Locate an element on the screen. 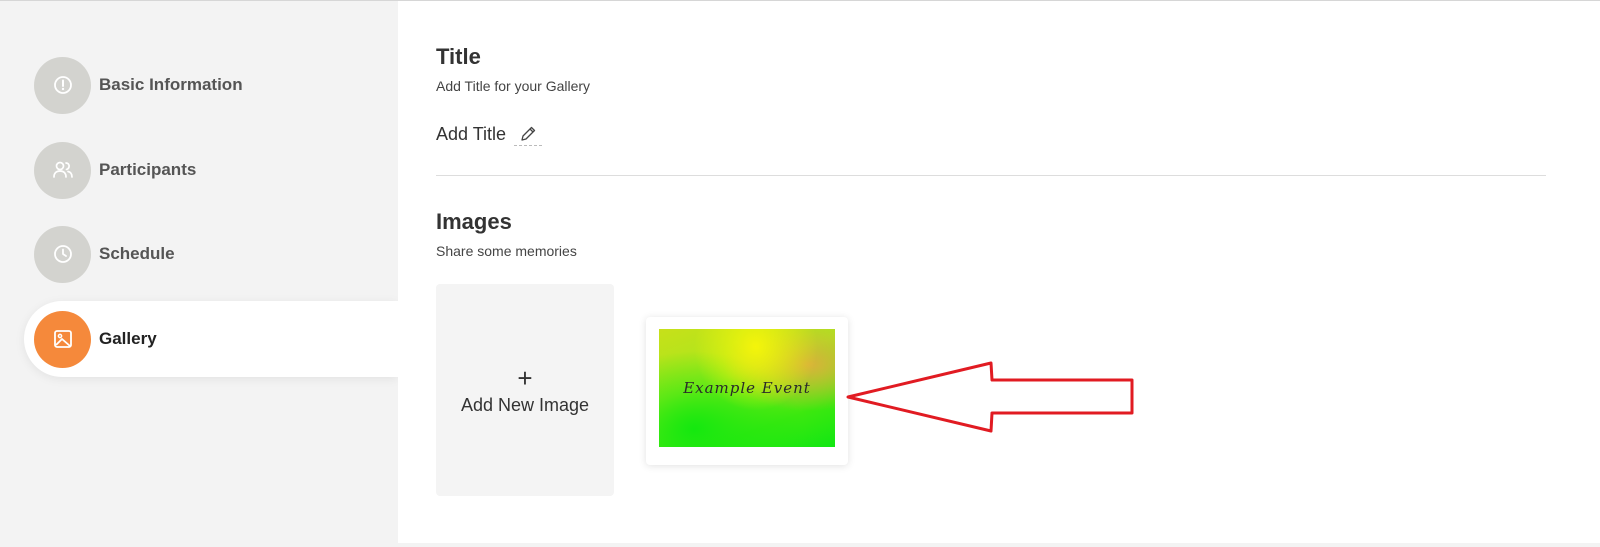 This screenshot has width=1600, height=547. sidebar-item-gallery: Gallery is located at coordinates (211, 339).